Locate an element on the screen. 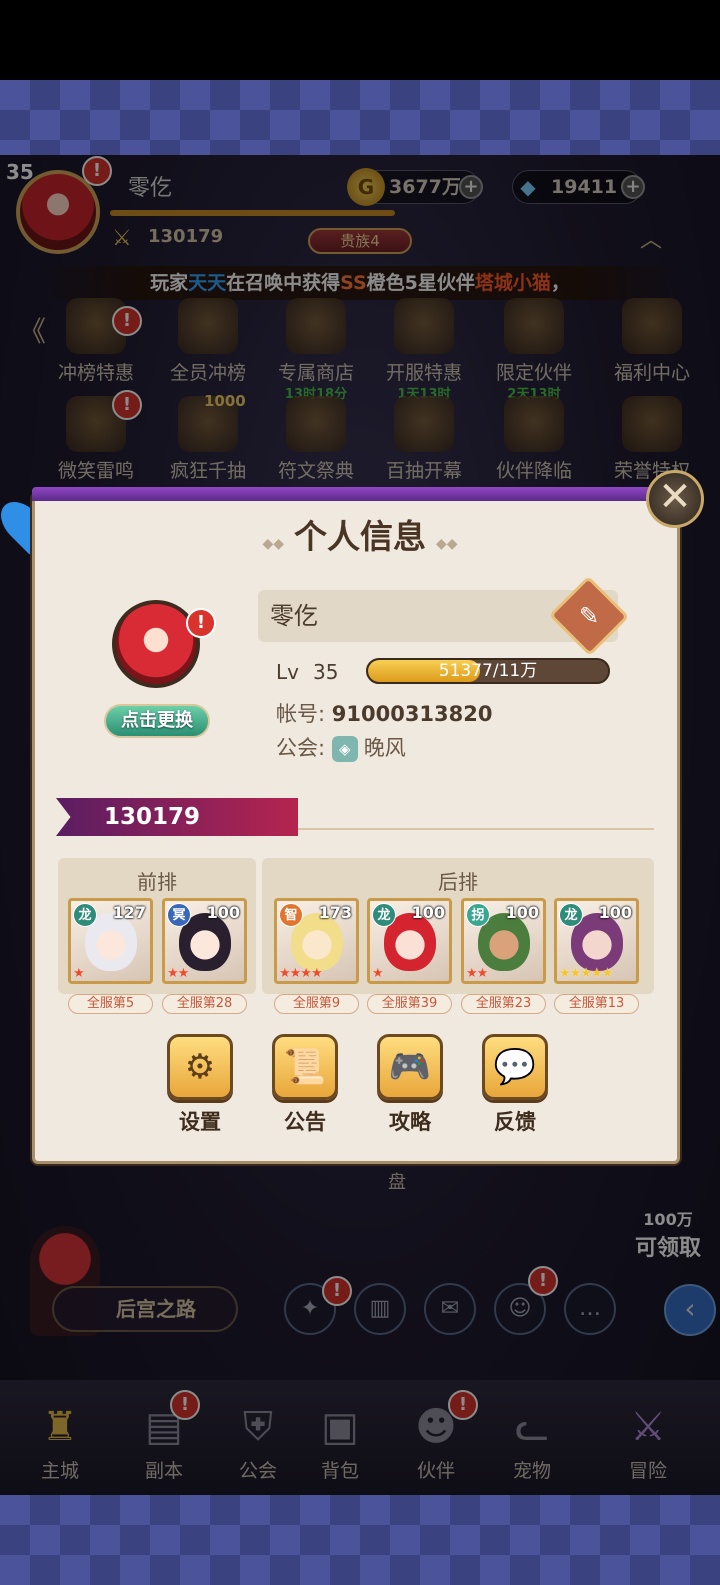  nav-bag: ▣ 背包 is located at coordinates (340, 1441).